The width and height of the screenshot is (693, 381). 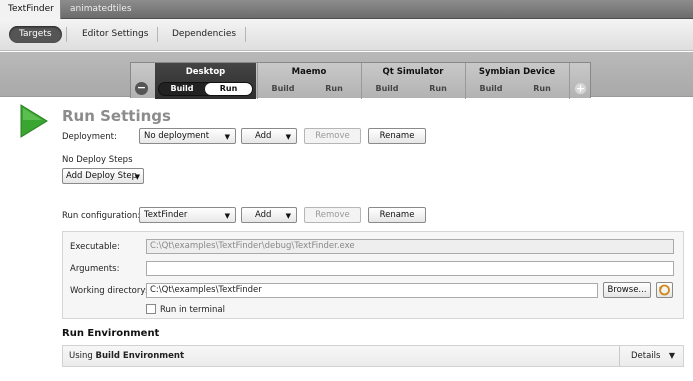 I want to click on target-name: Qt Simulator, so click(x=413, y=72).